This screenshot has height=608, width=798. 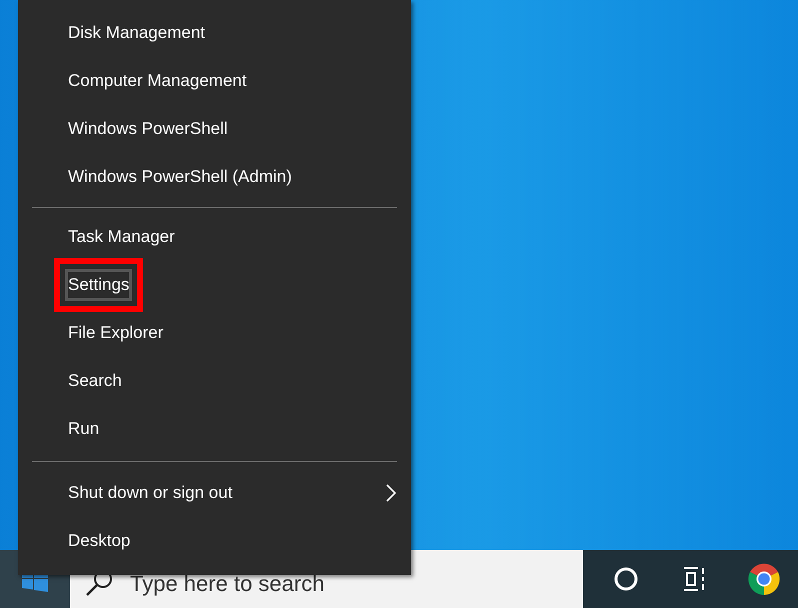 What do you see at coordinates (214, 81) in the screenshot?
I see `menu-item: Computer Management` at bounding box center [214, 81].